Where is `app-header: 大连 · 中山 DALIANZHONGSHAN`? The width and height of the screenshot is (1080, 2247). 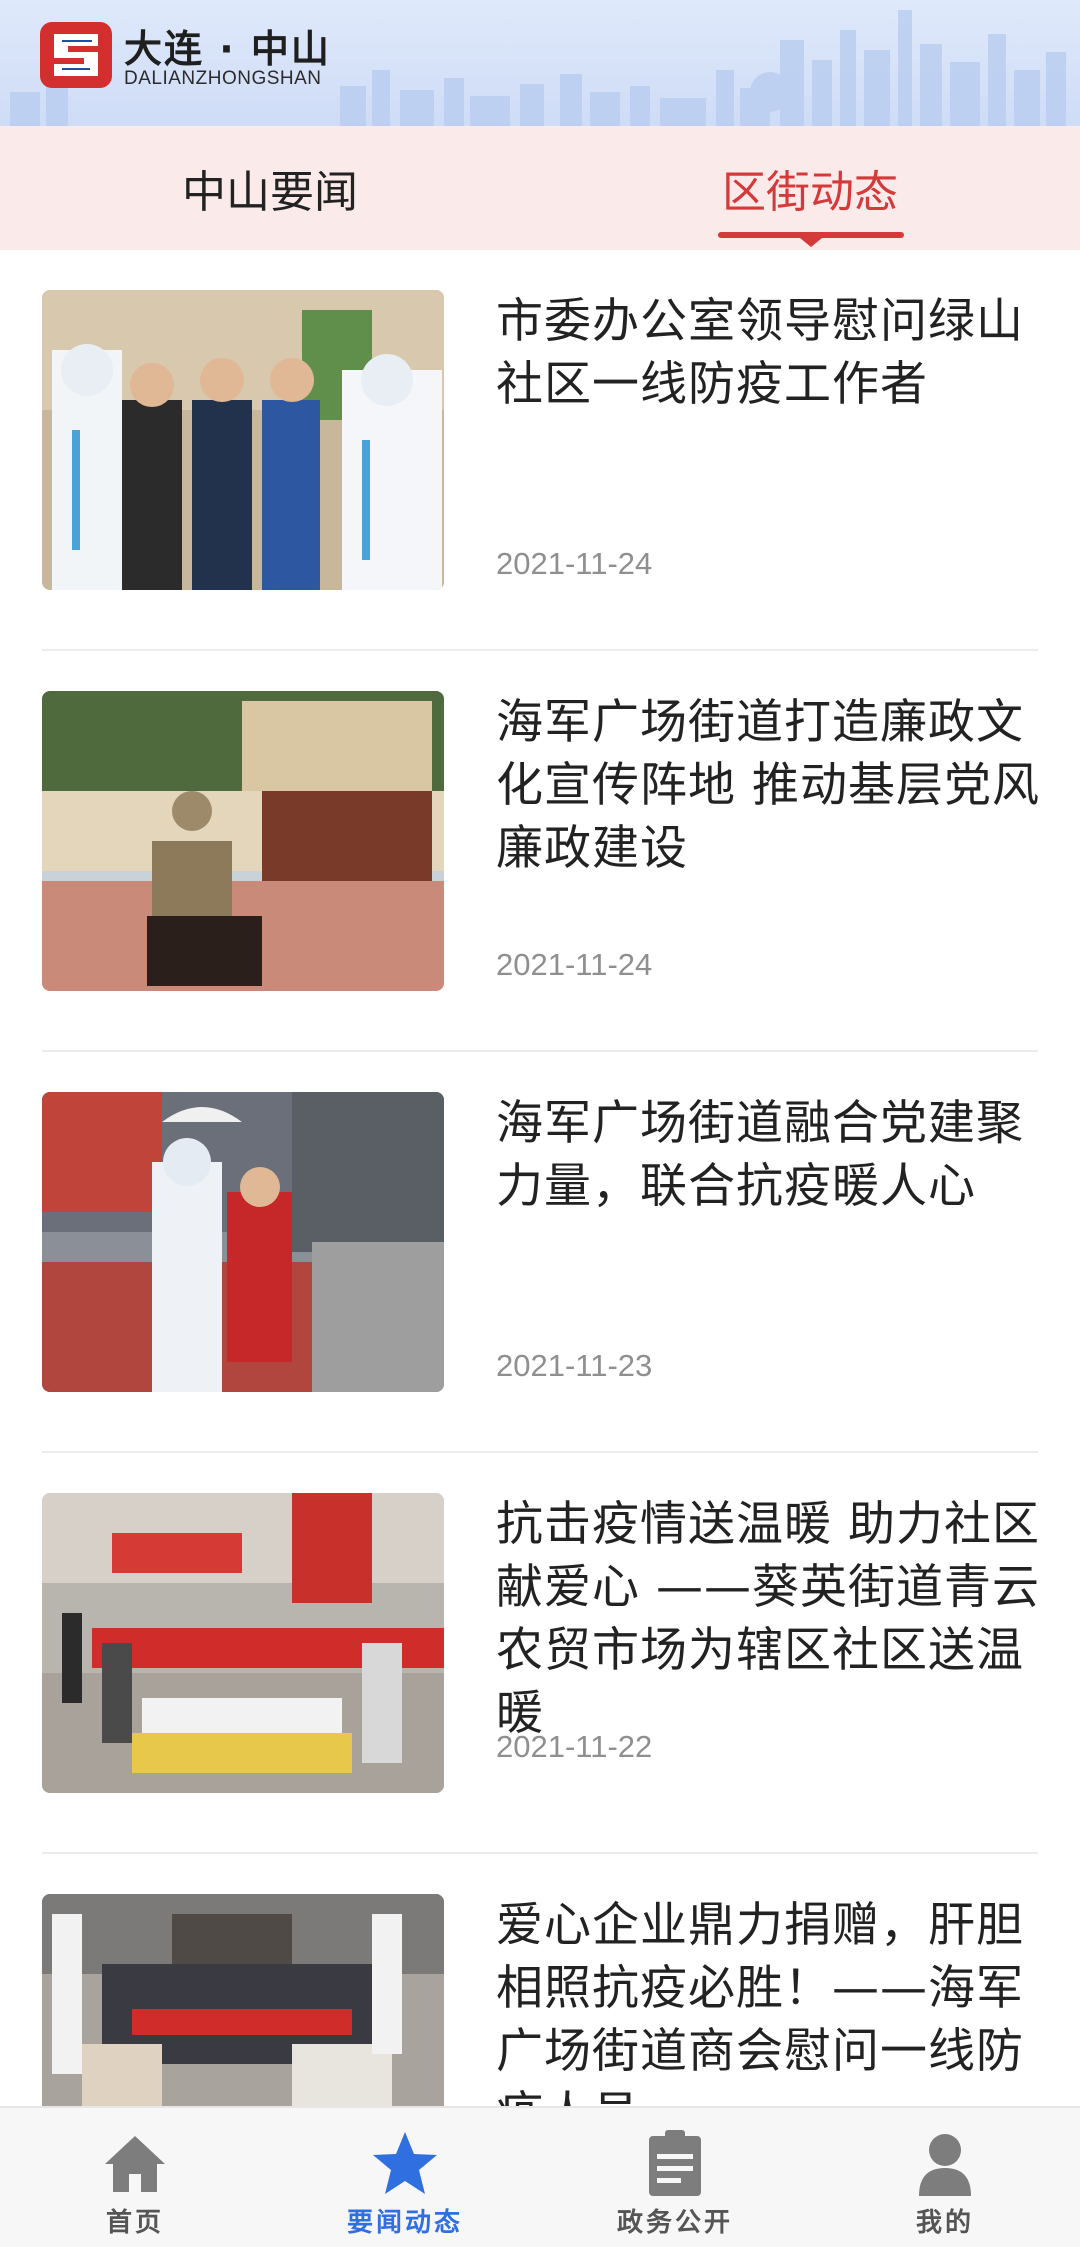
app-header: 大连 · 中山 DALIANZHONGSHAN is located at coordinates (540, 63).